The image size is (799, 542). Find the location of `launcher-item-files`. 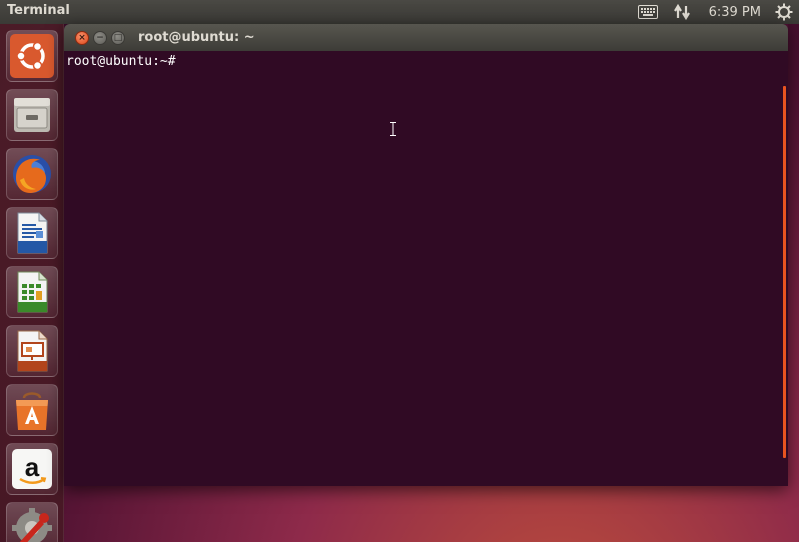

launcher-item-files is located at coordinates (32, 115).